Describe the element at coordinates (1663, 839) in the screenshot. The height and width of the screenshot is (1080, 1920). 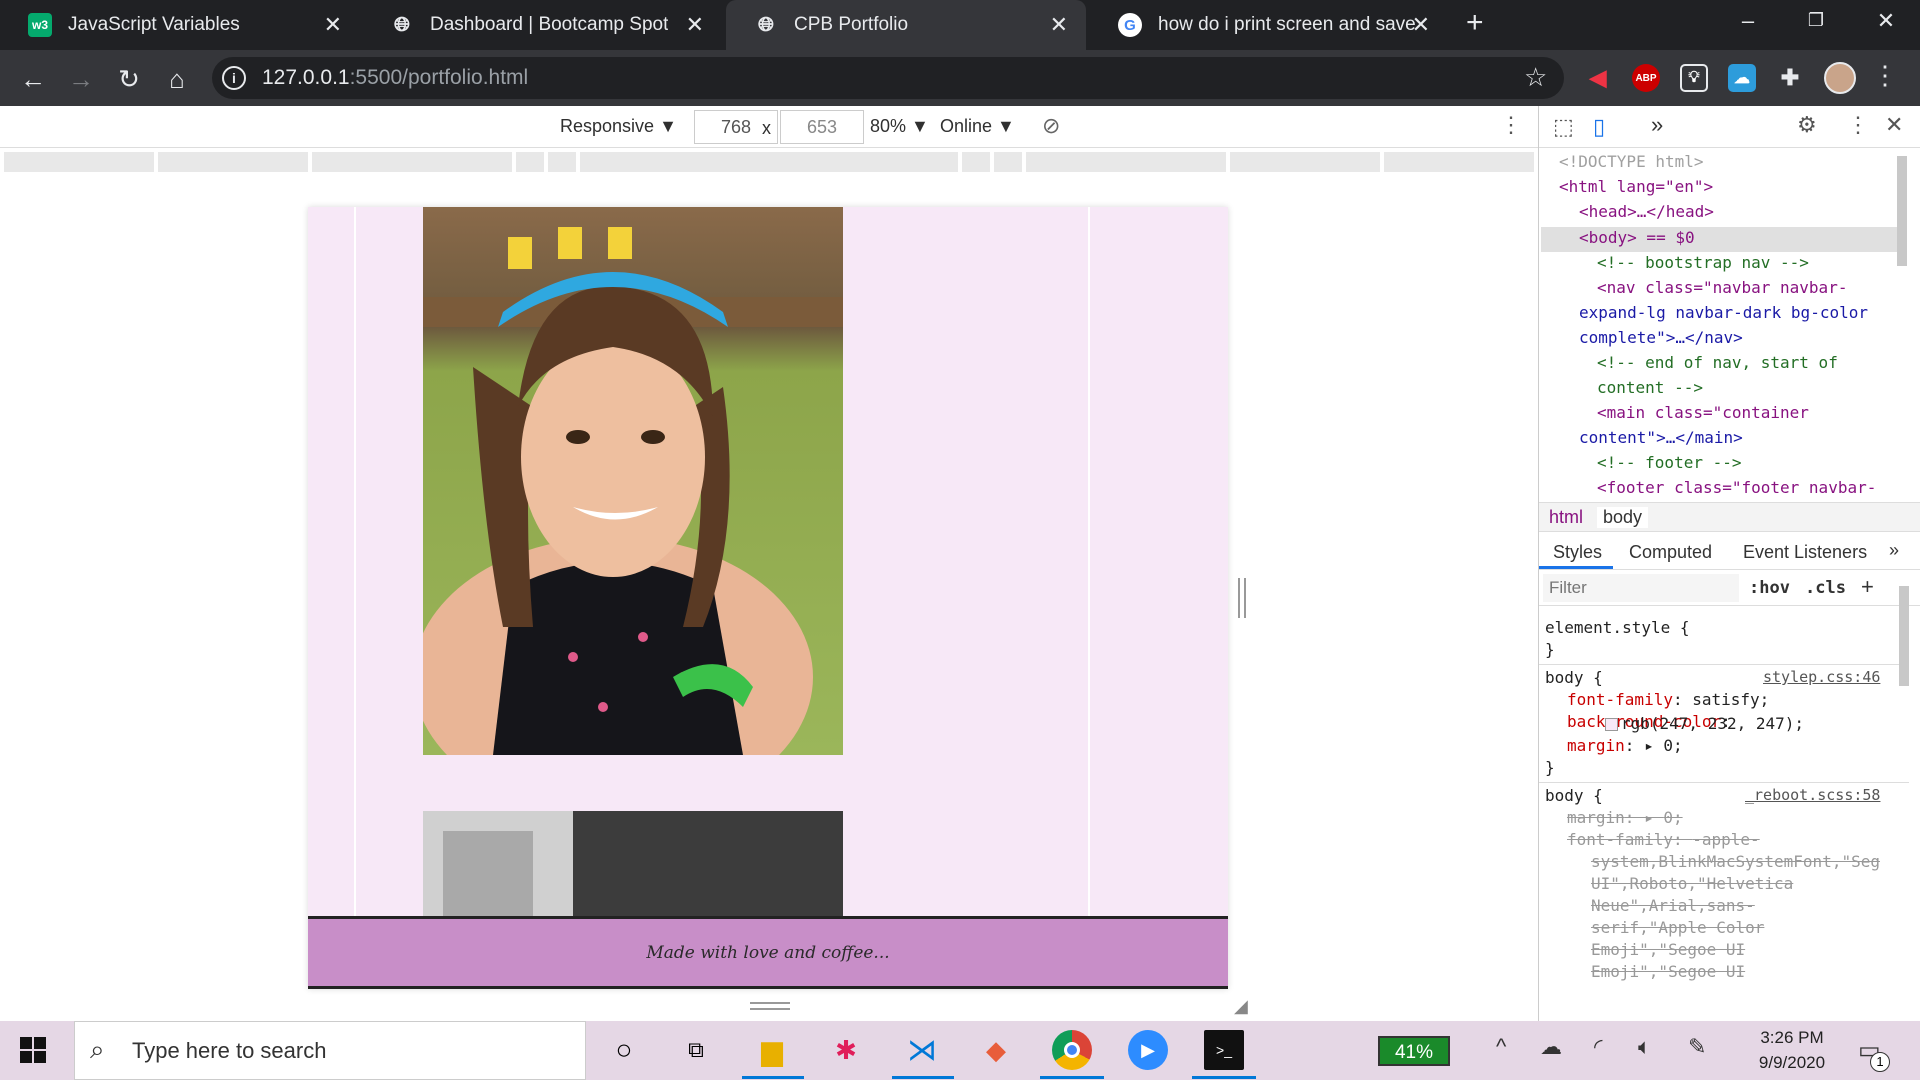
I see `rule2-decl-font-family: font-family: -apple-` at that location.